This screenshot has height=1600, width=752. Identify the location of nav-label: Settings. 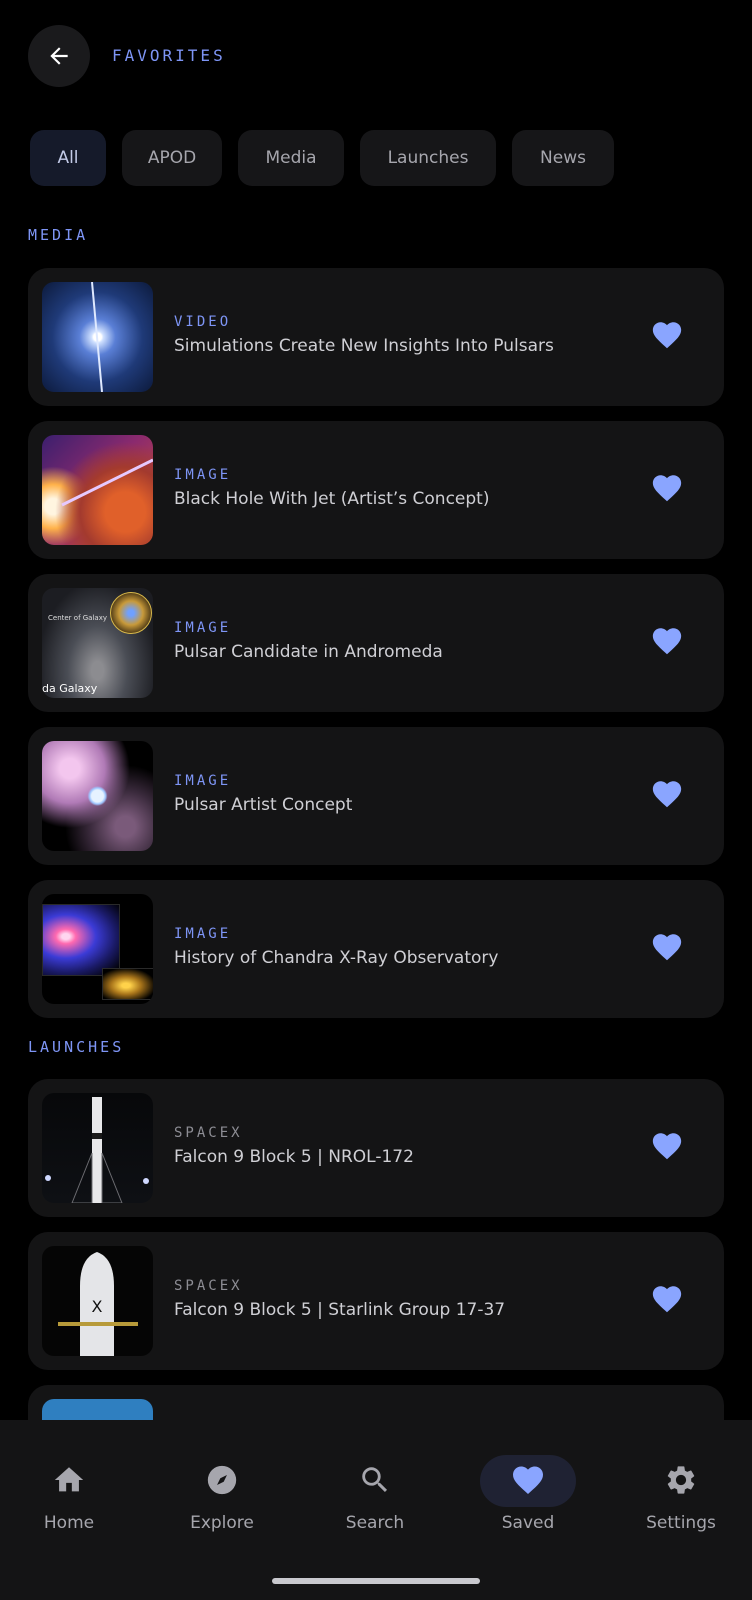
(681, 1523).